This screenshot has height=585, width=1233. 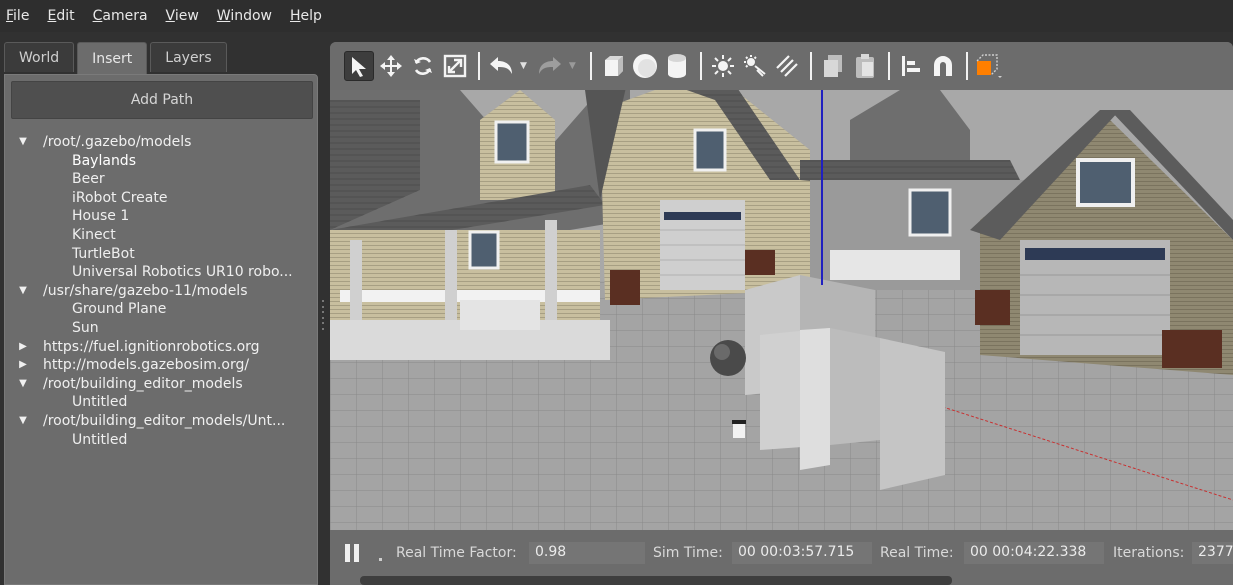 What do you see at coordinates (911, 66) in the screenshot?
I see `align-icon` at bounding box center [911, 66].